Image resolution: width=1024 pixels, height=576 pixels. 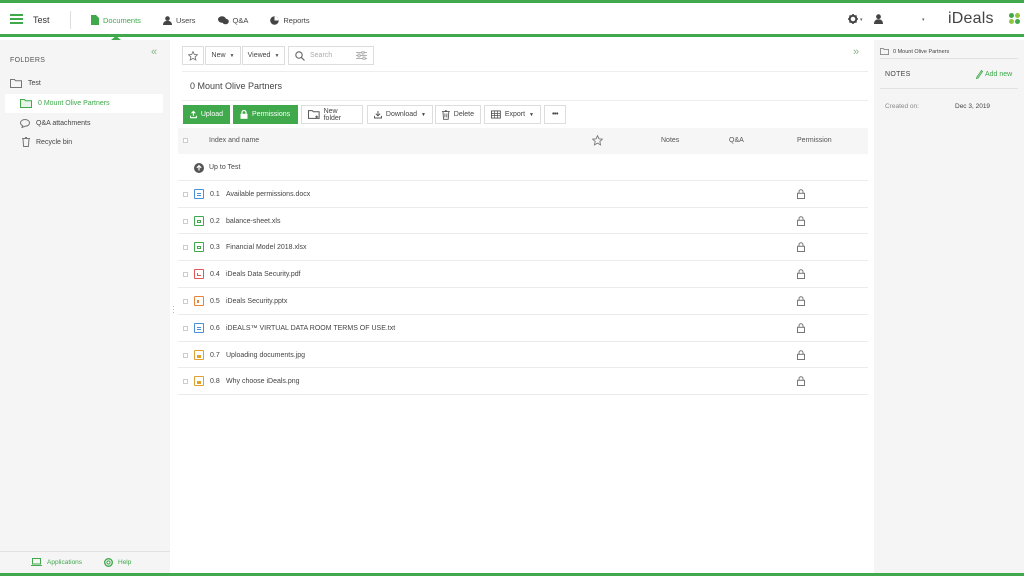 I want to click on ideals-logomark-icon, so click(x=1015, y=19).